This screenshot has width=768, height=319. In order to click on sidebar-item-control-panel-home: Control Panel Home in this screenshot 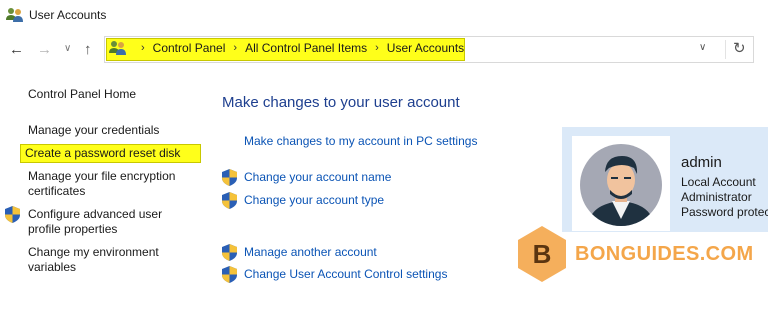, I will do `click(113, 94)`.